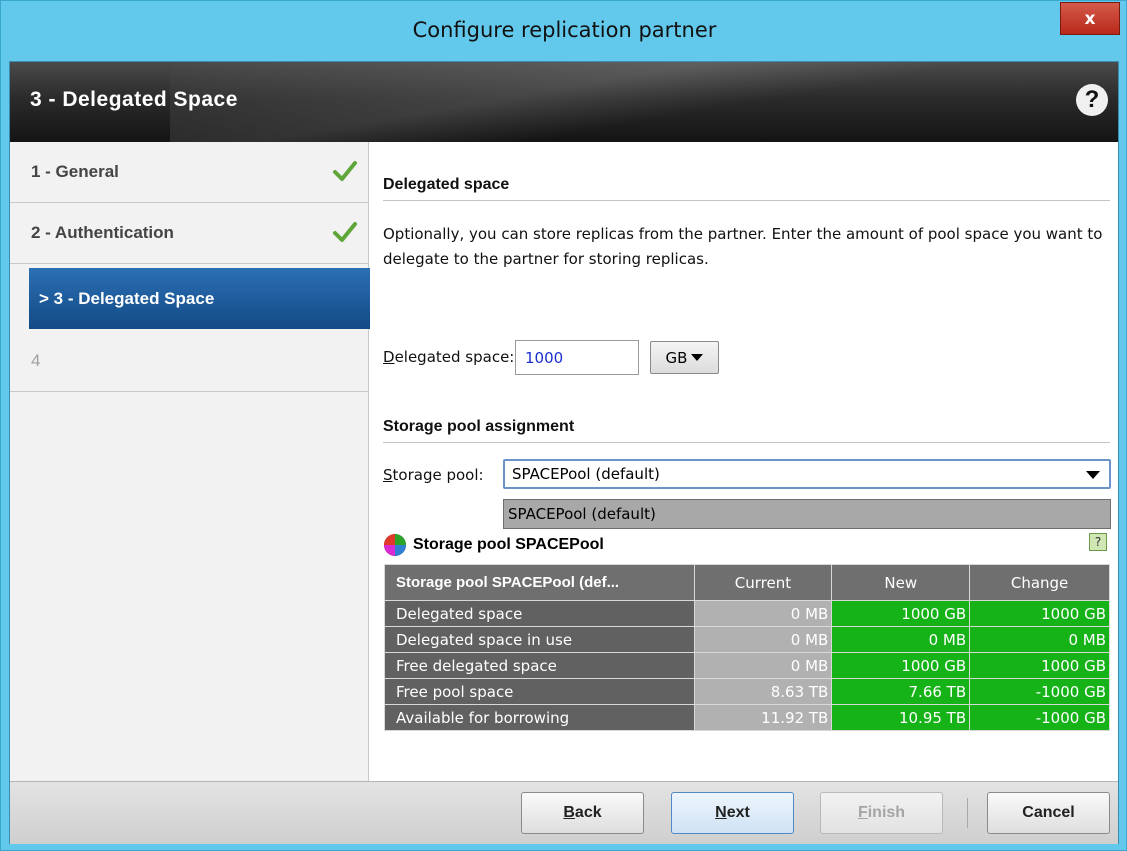  I want to click on step-label: 1 - General, so click(75, 171).